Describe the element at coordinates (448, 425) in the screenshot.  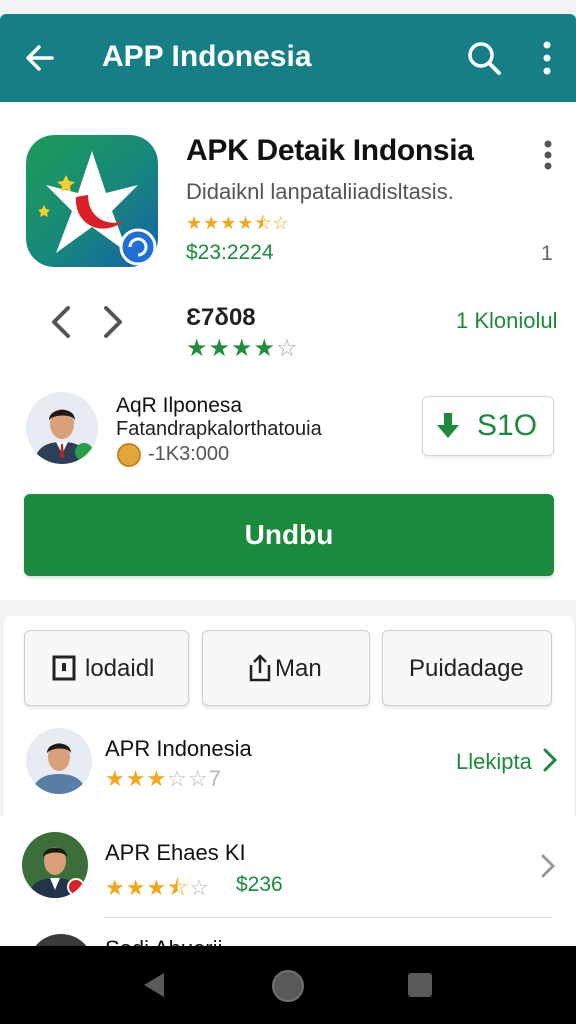
I see `download-arrow-icon` at that location.